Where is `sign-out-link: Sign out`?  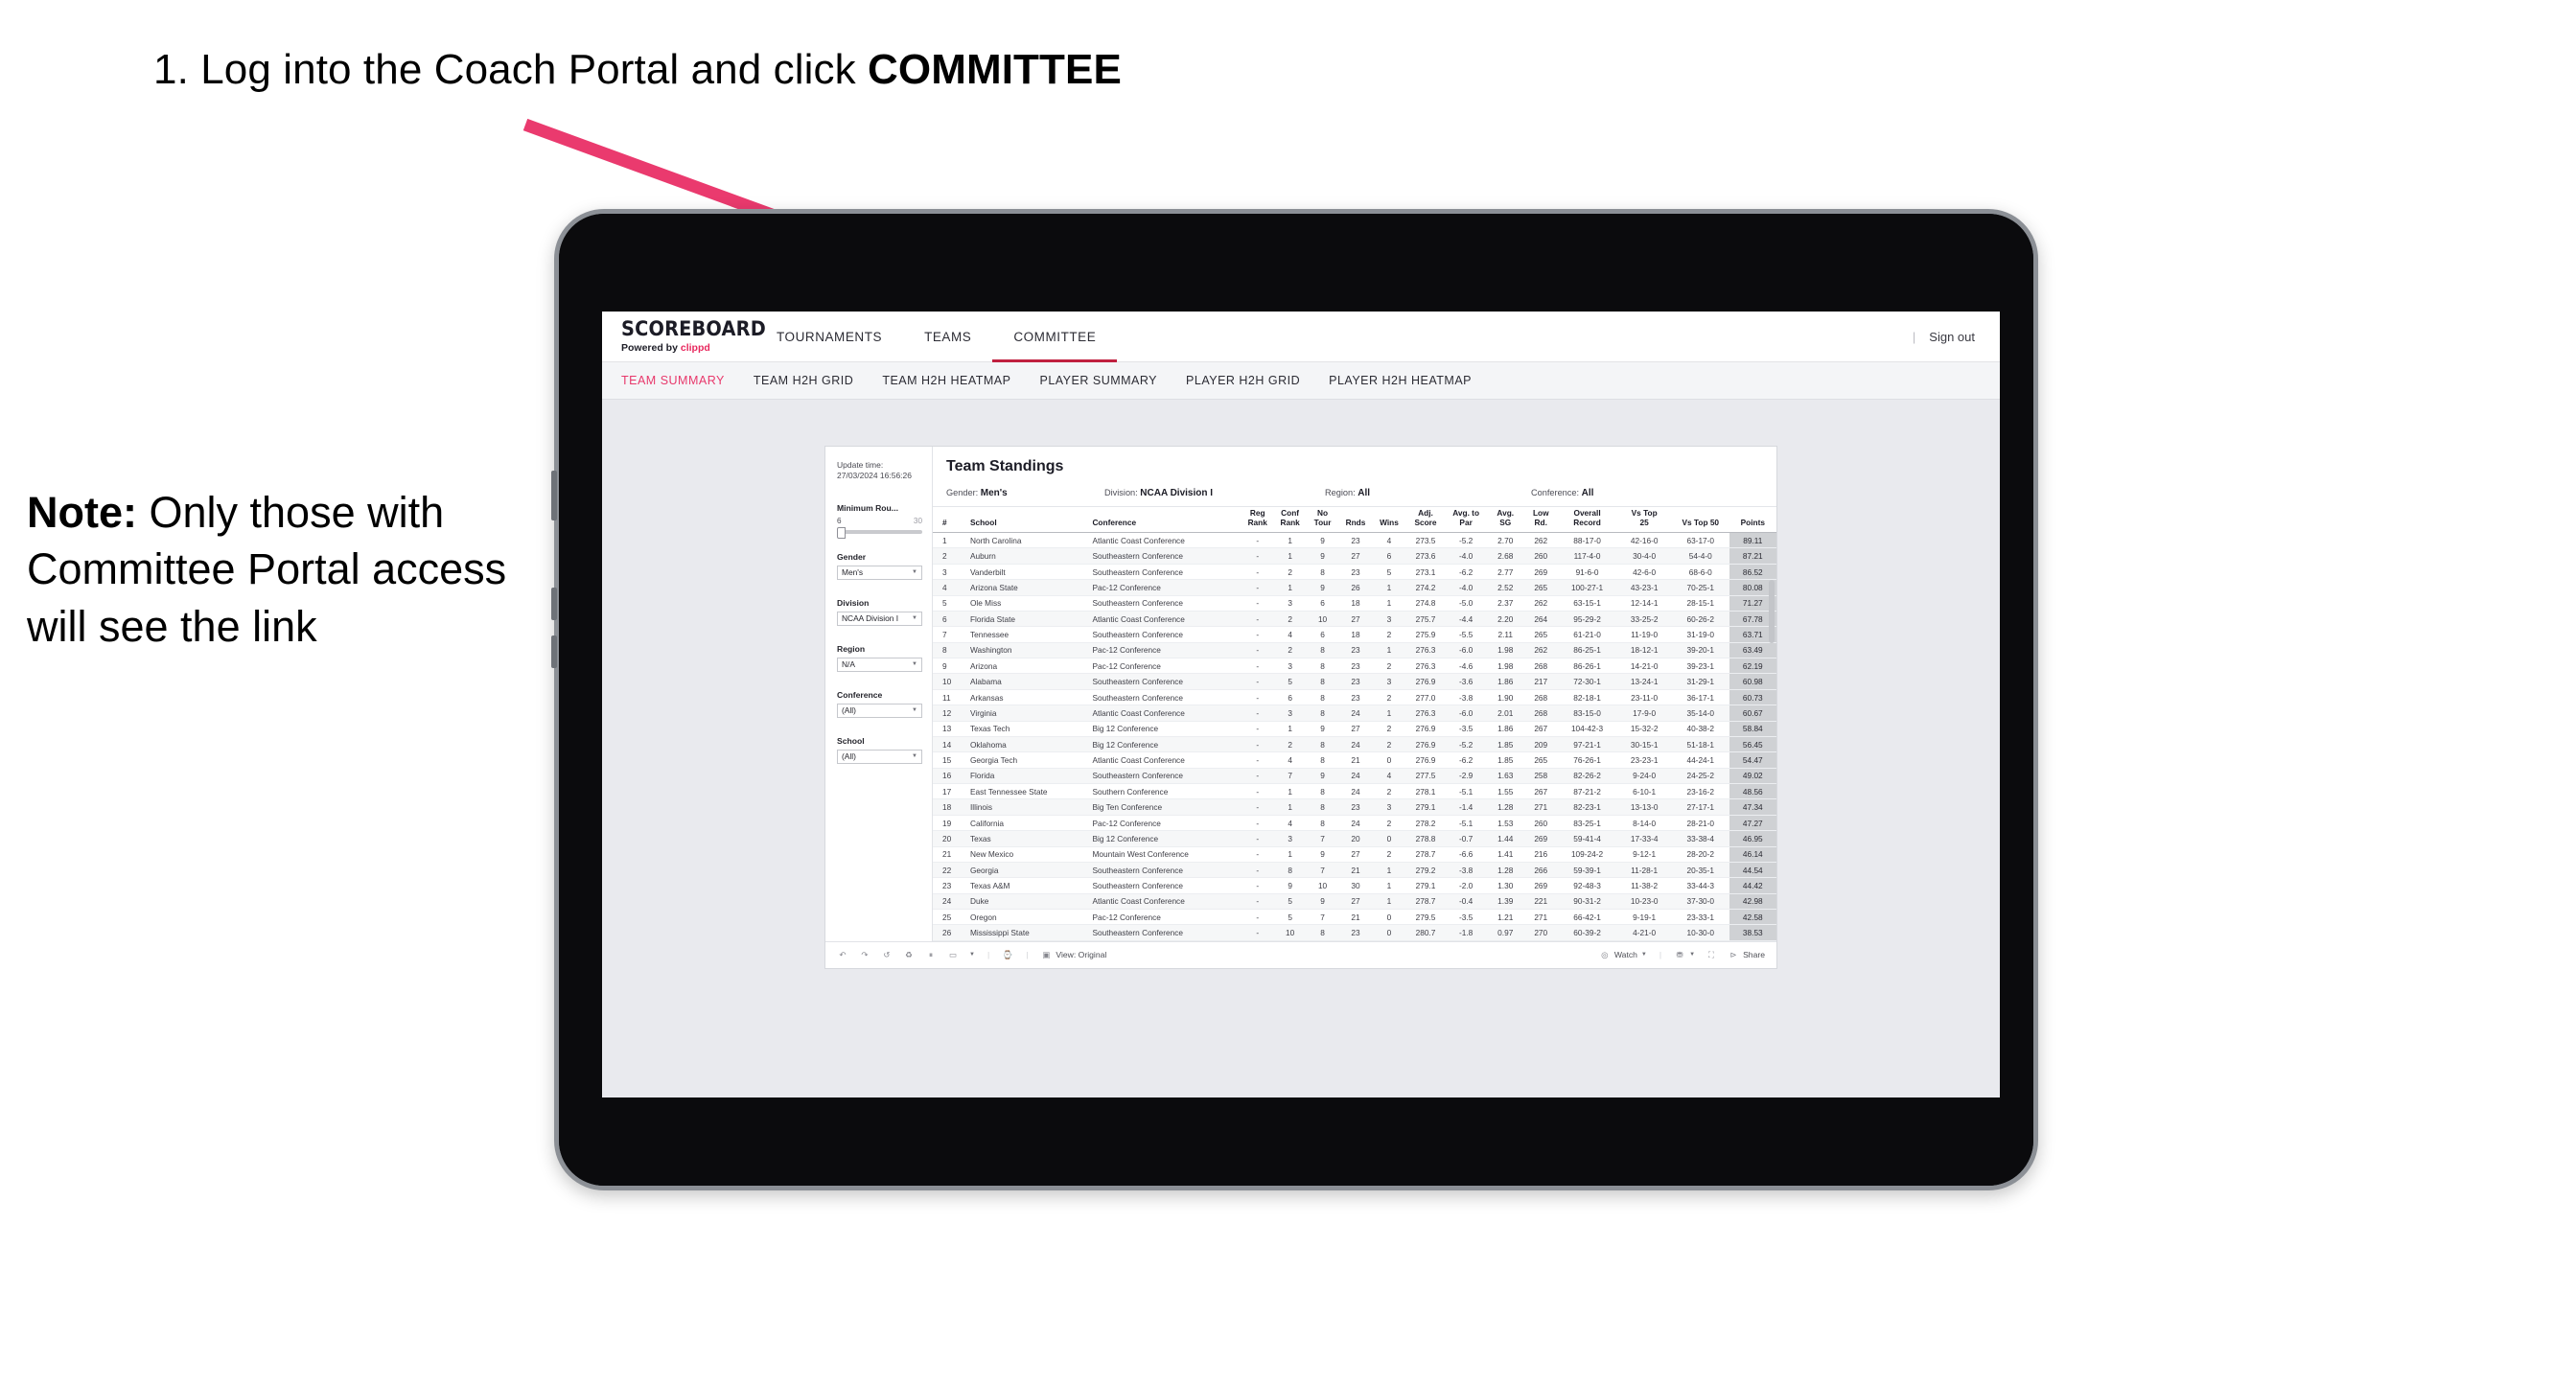
sign-out-link: Sign out is located at coordinates (1952, 337).